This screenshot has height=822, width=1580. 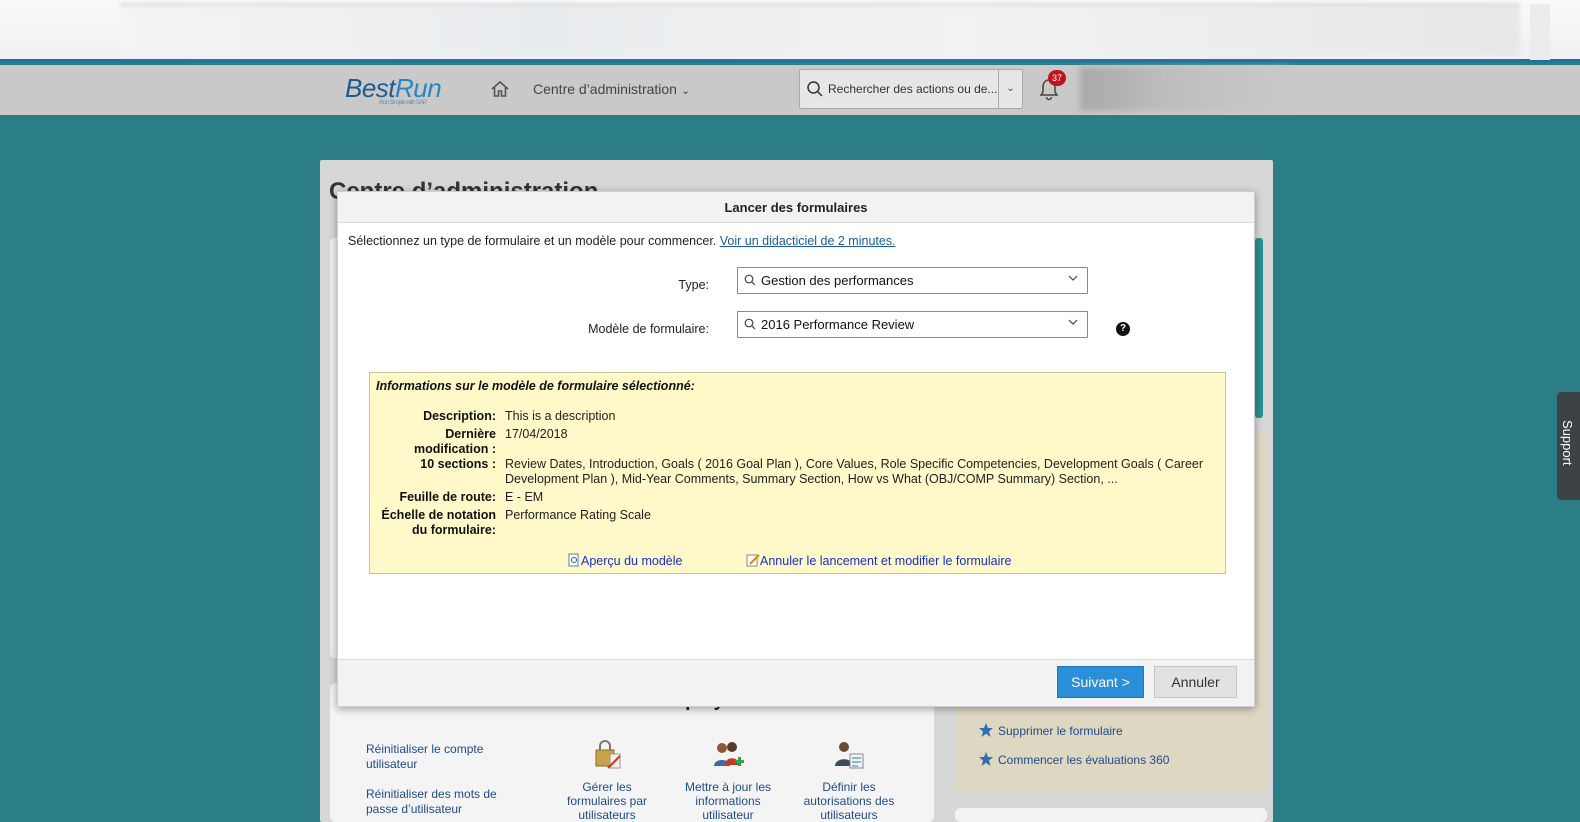 What do you see at coordinates (820, 30) in the screenshot?
I see `browser-tabs-blurred` at bounding box center [820, 30].